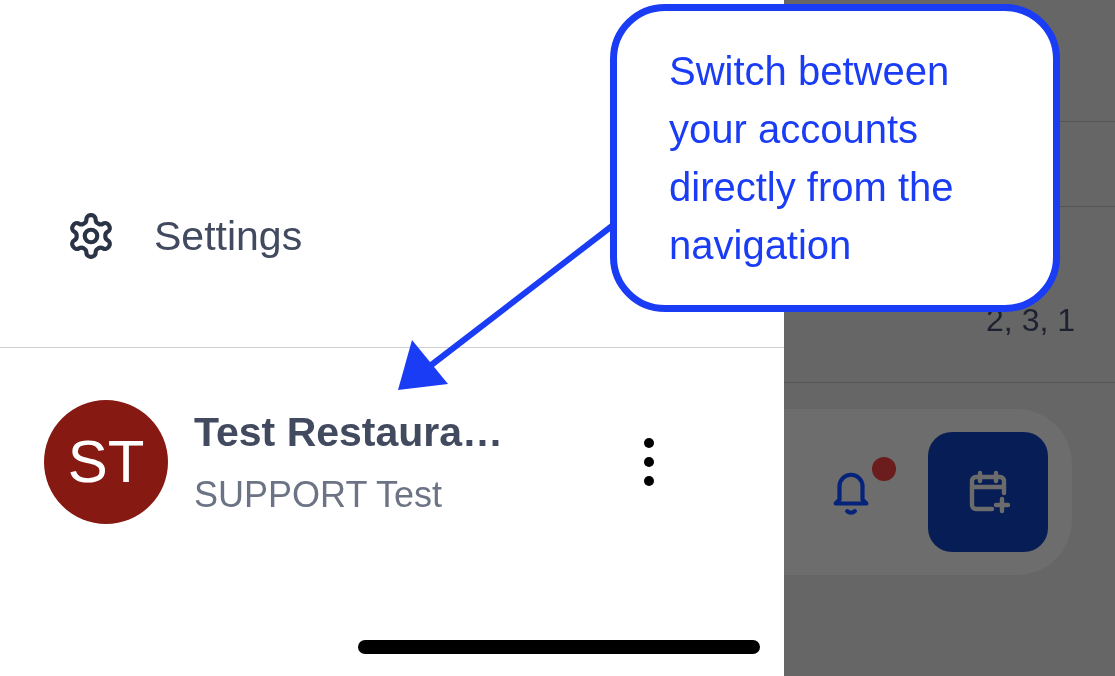  I want to click on avatar: ST, so click(106, 462).